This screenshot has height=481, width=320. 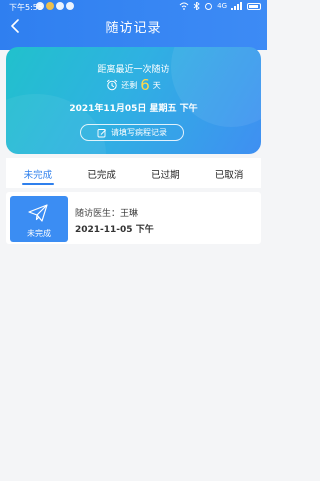 What do you see at coordinates (129, 214) in the screenshot?
I see `doctor-name: 王琳` at bounding box center [129, 214].